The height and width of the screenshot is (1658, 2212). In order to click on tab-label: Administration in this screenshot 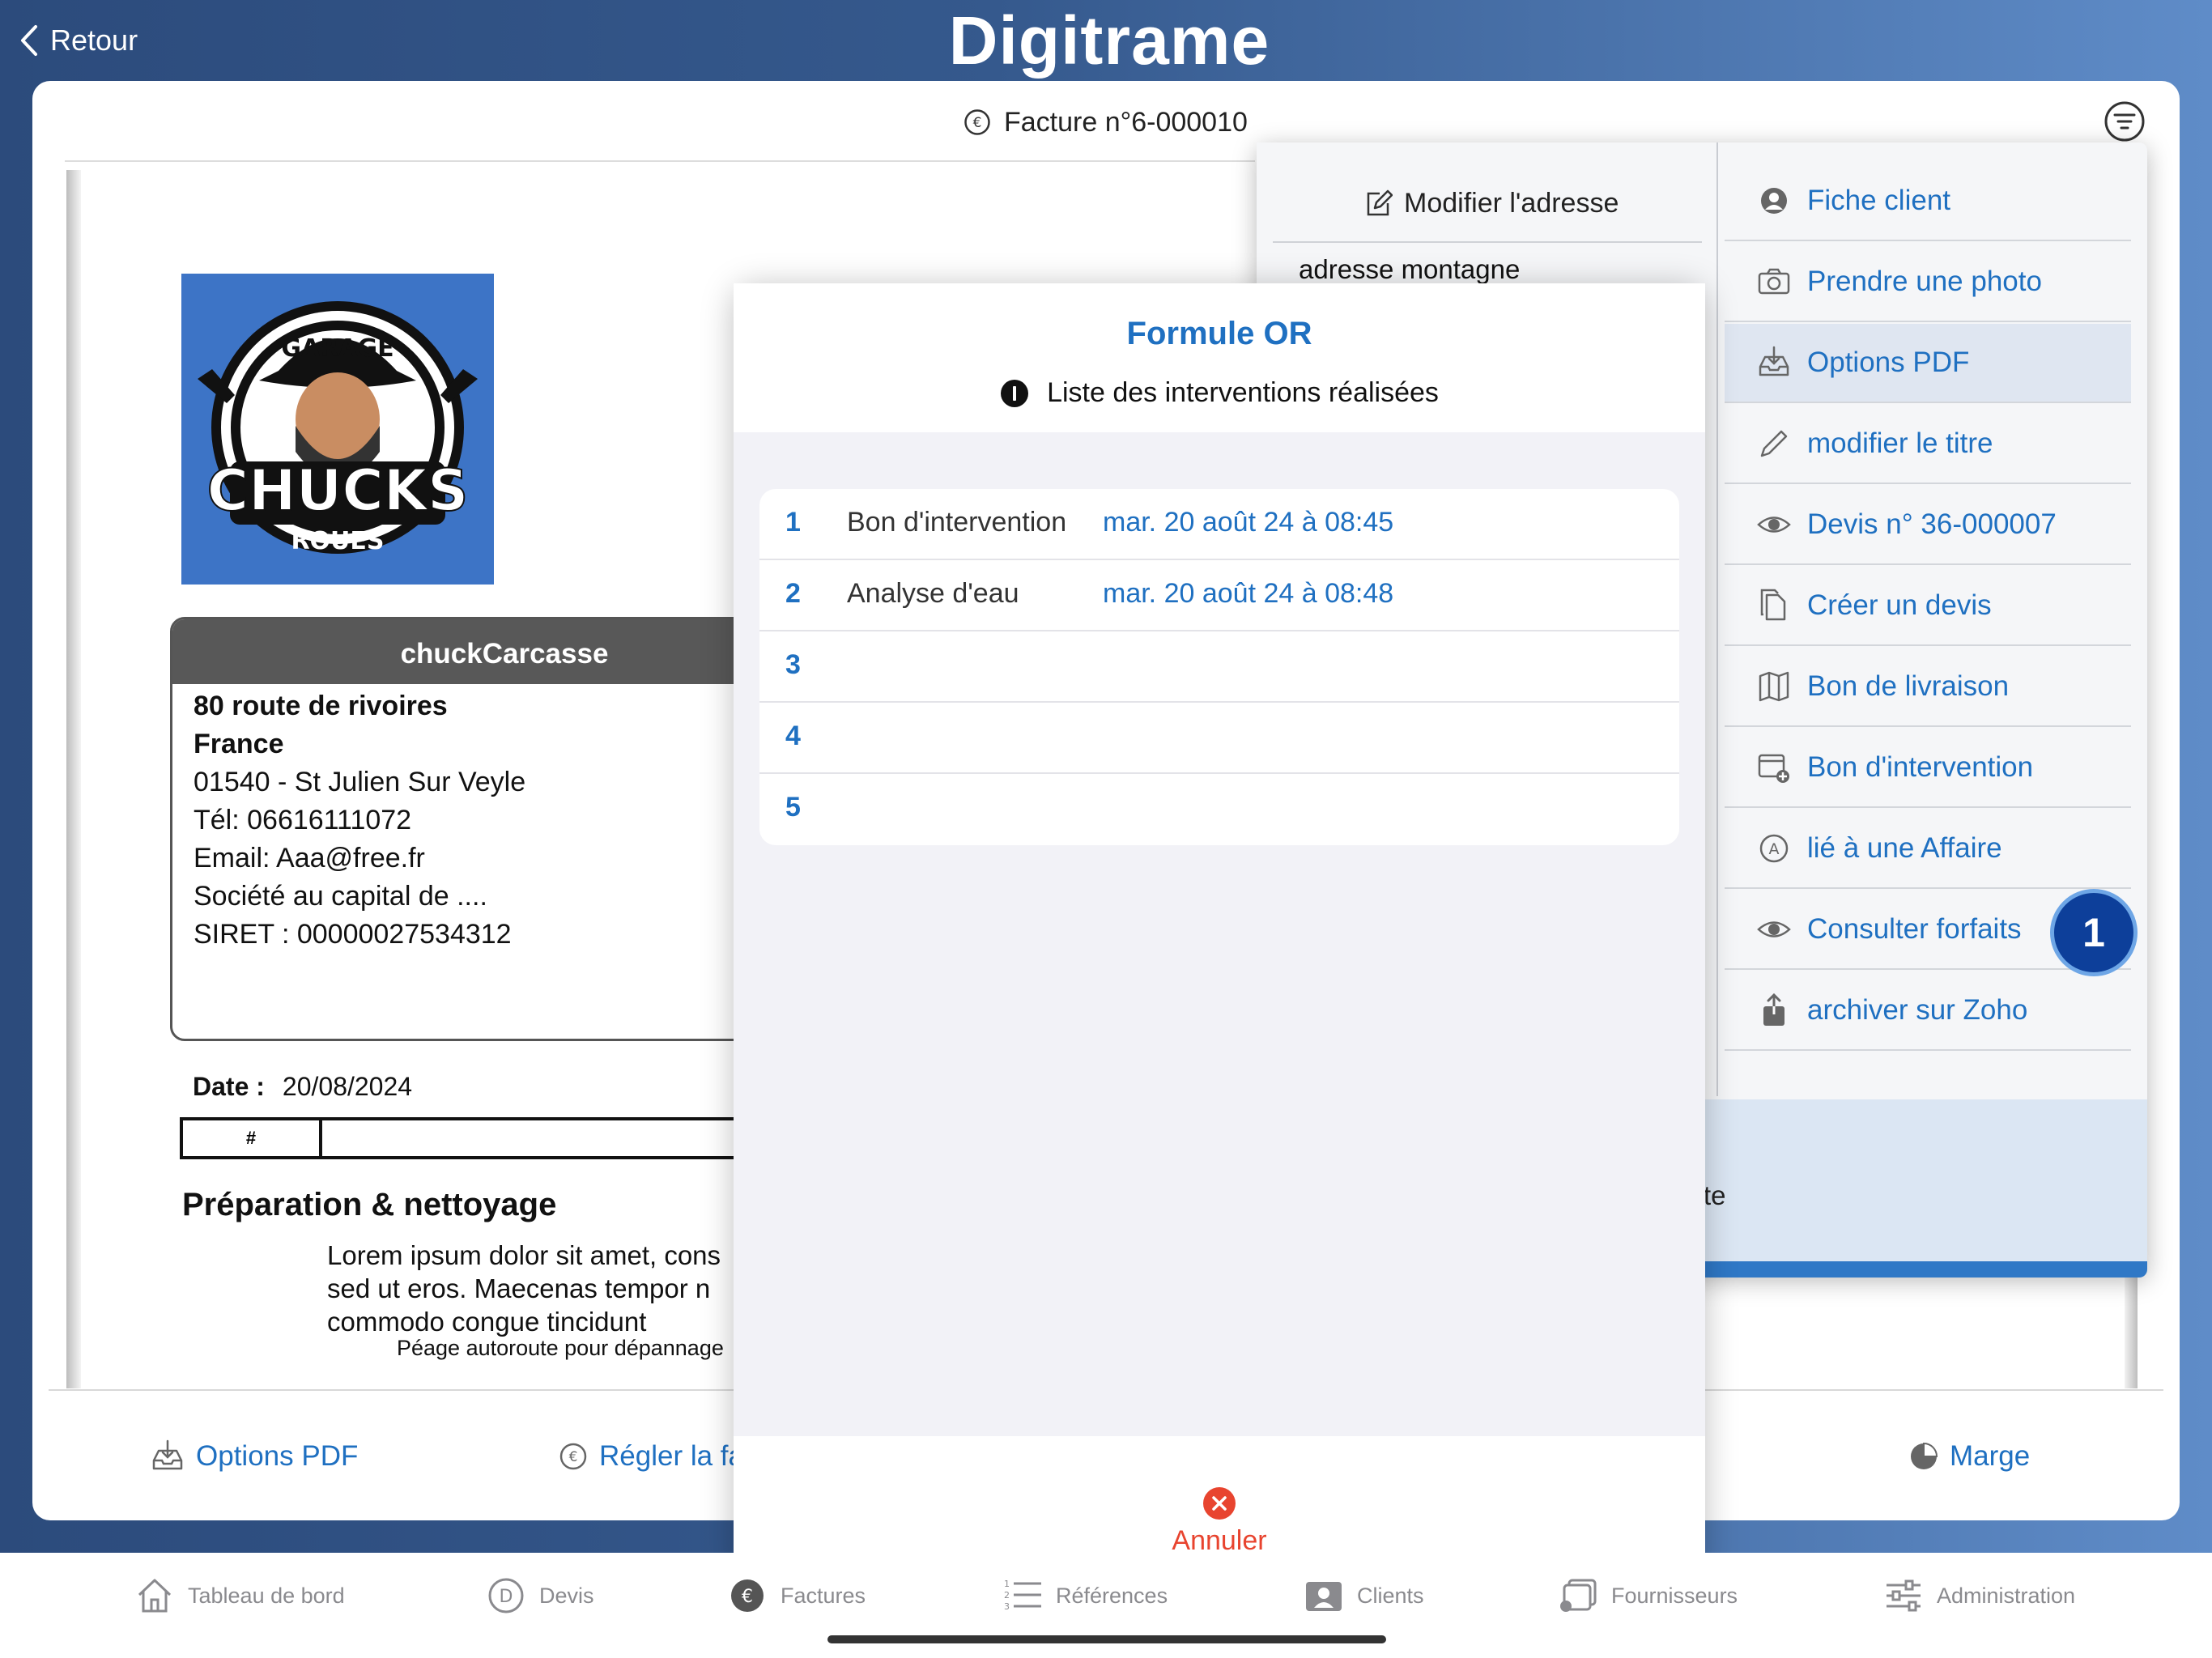, I will do `click(2007, 1595)`.